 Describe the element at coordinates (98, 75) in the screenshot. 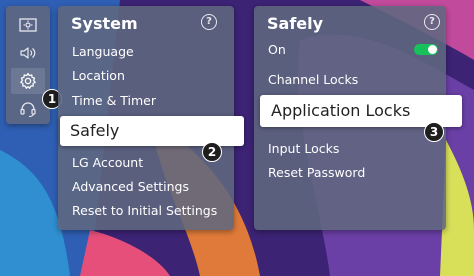

I see `menu-item-location: Location` at that location.